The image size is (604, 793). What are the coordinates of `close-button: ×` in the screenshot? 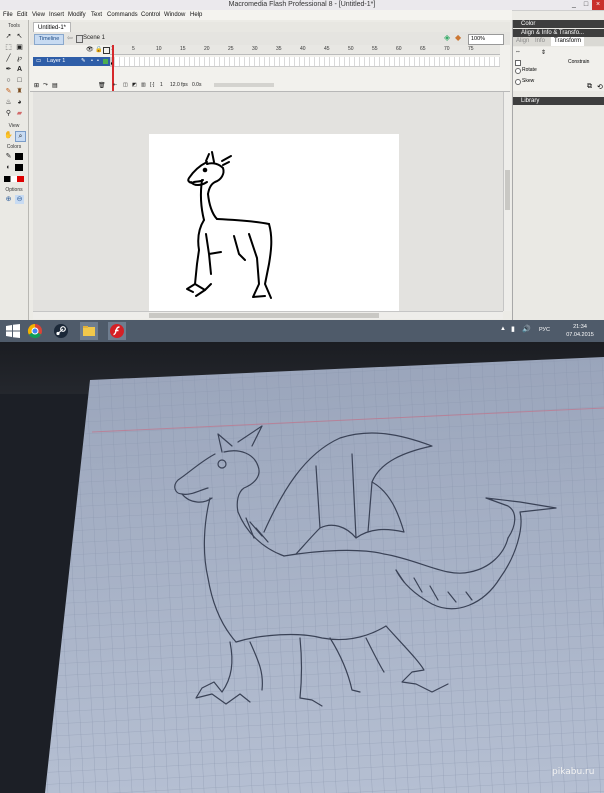 It's located at (598, 5).